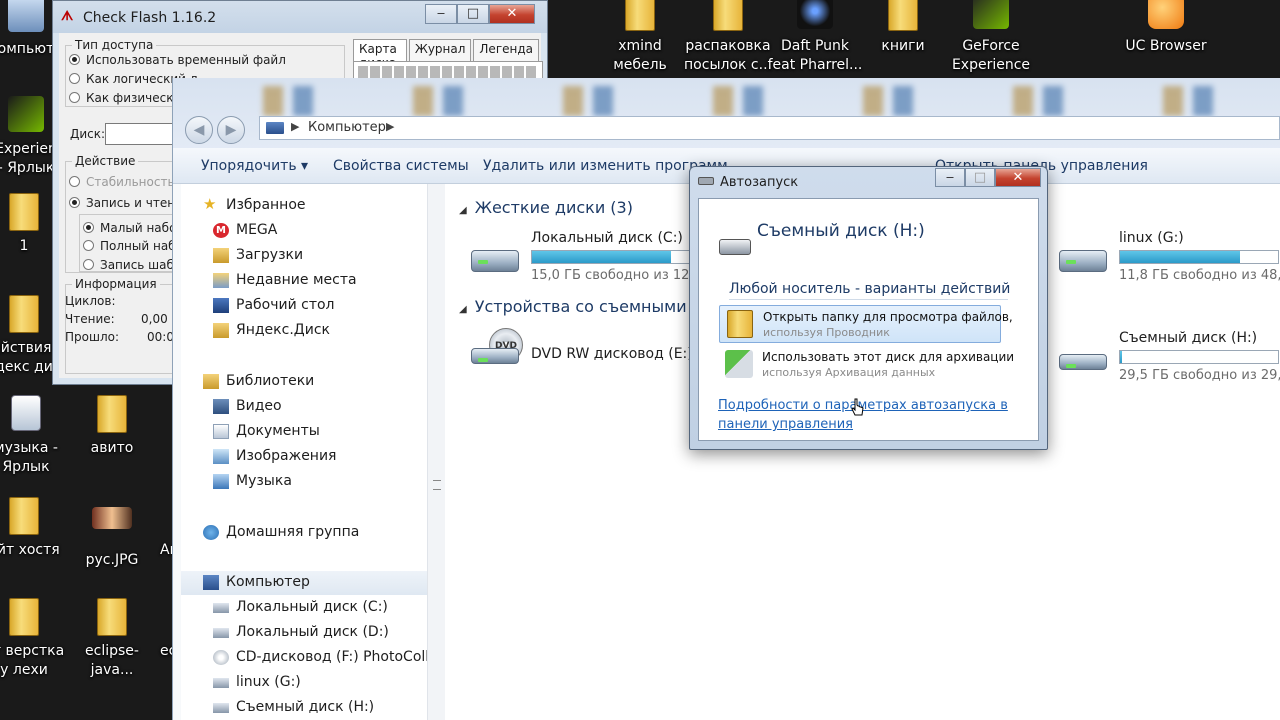 This screenshot has width=1280, height=720. Describe the element at coordinates (259, 406) in the screenshot. I see `nav-label: Видео` at that location.